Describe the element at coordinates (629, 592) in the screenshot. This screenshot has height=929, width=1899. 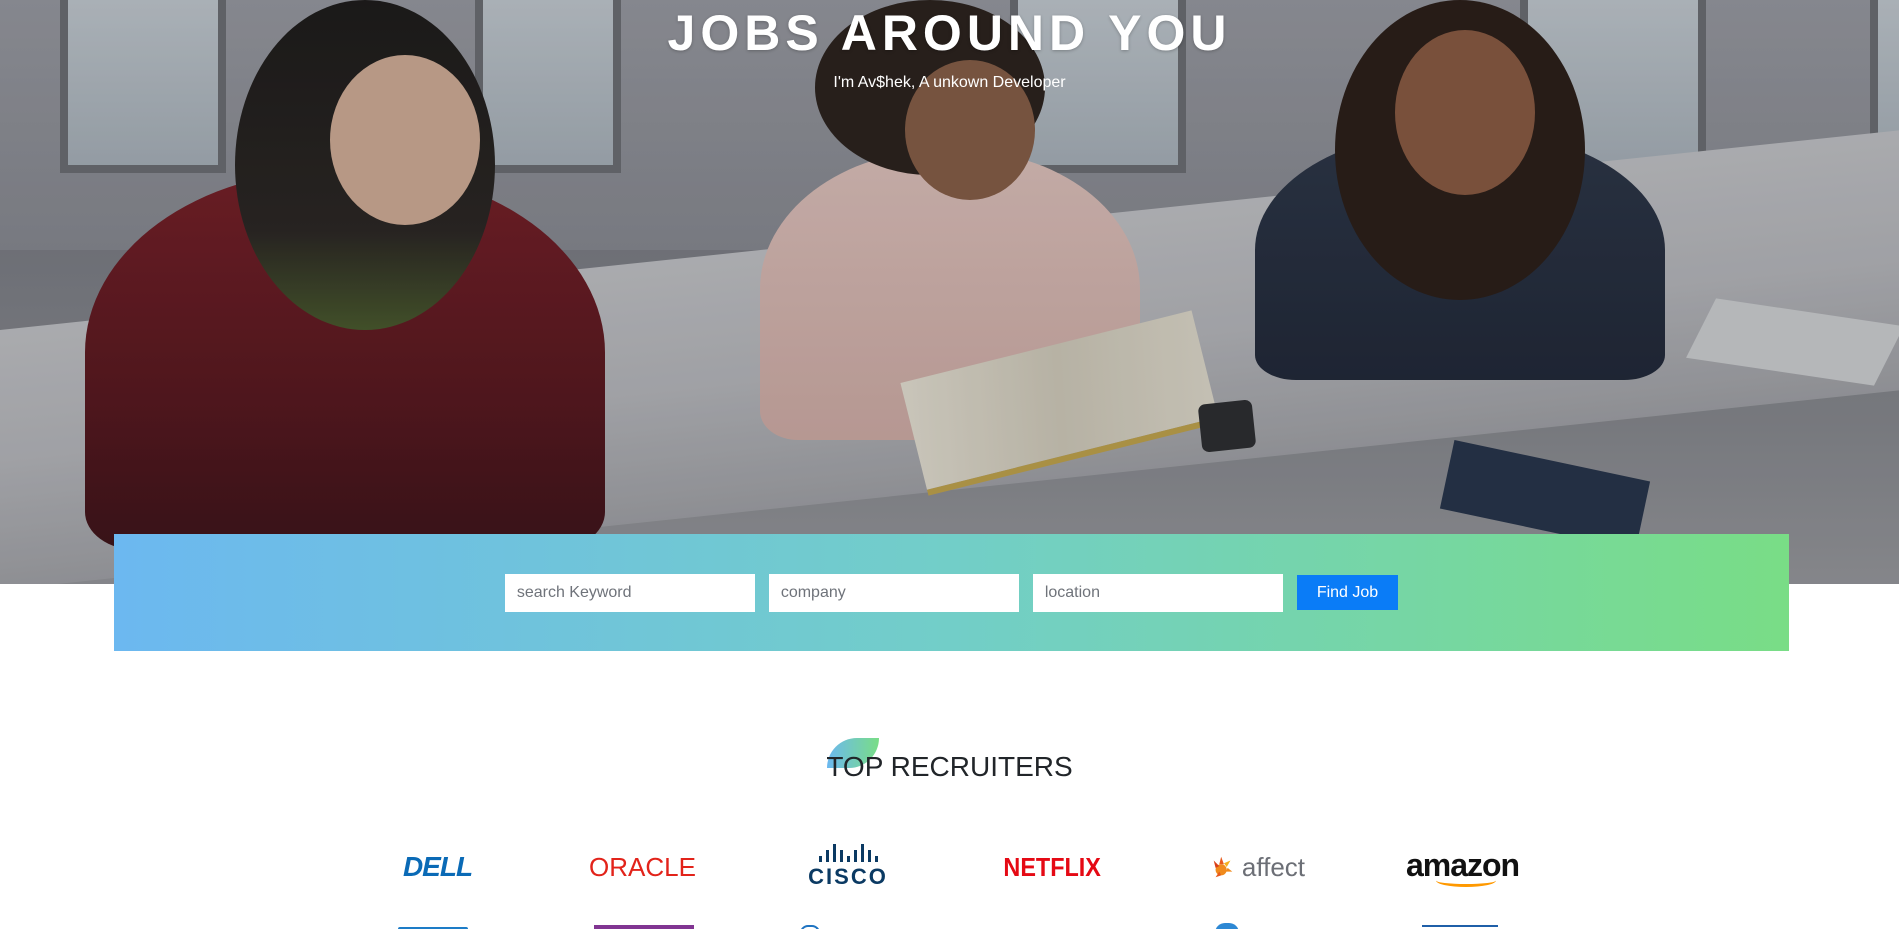
I see `search-keyword-input` at that location.